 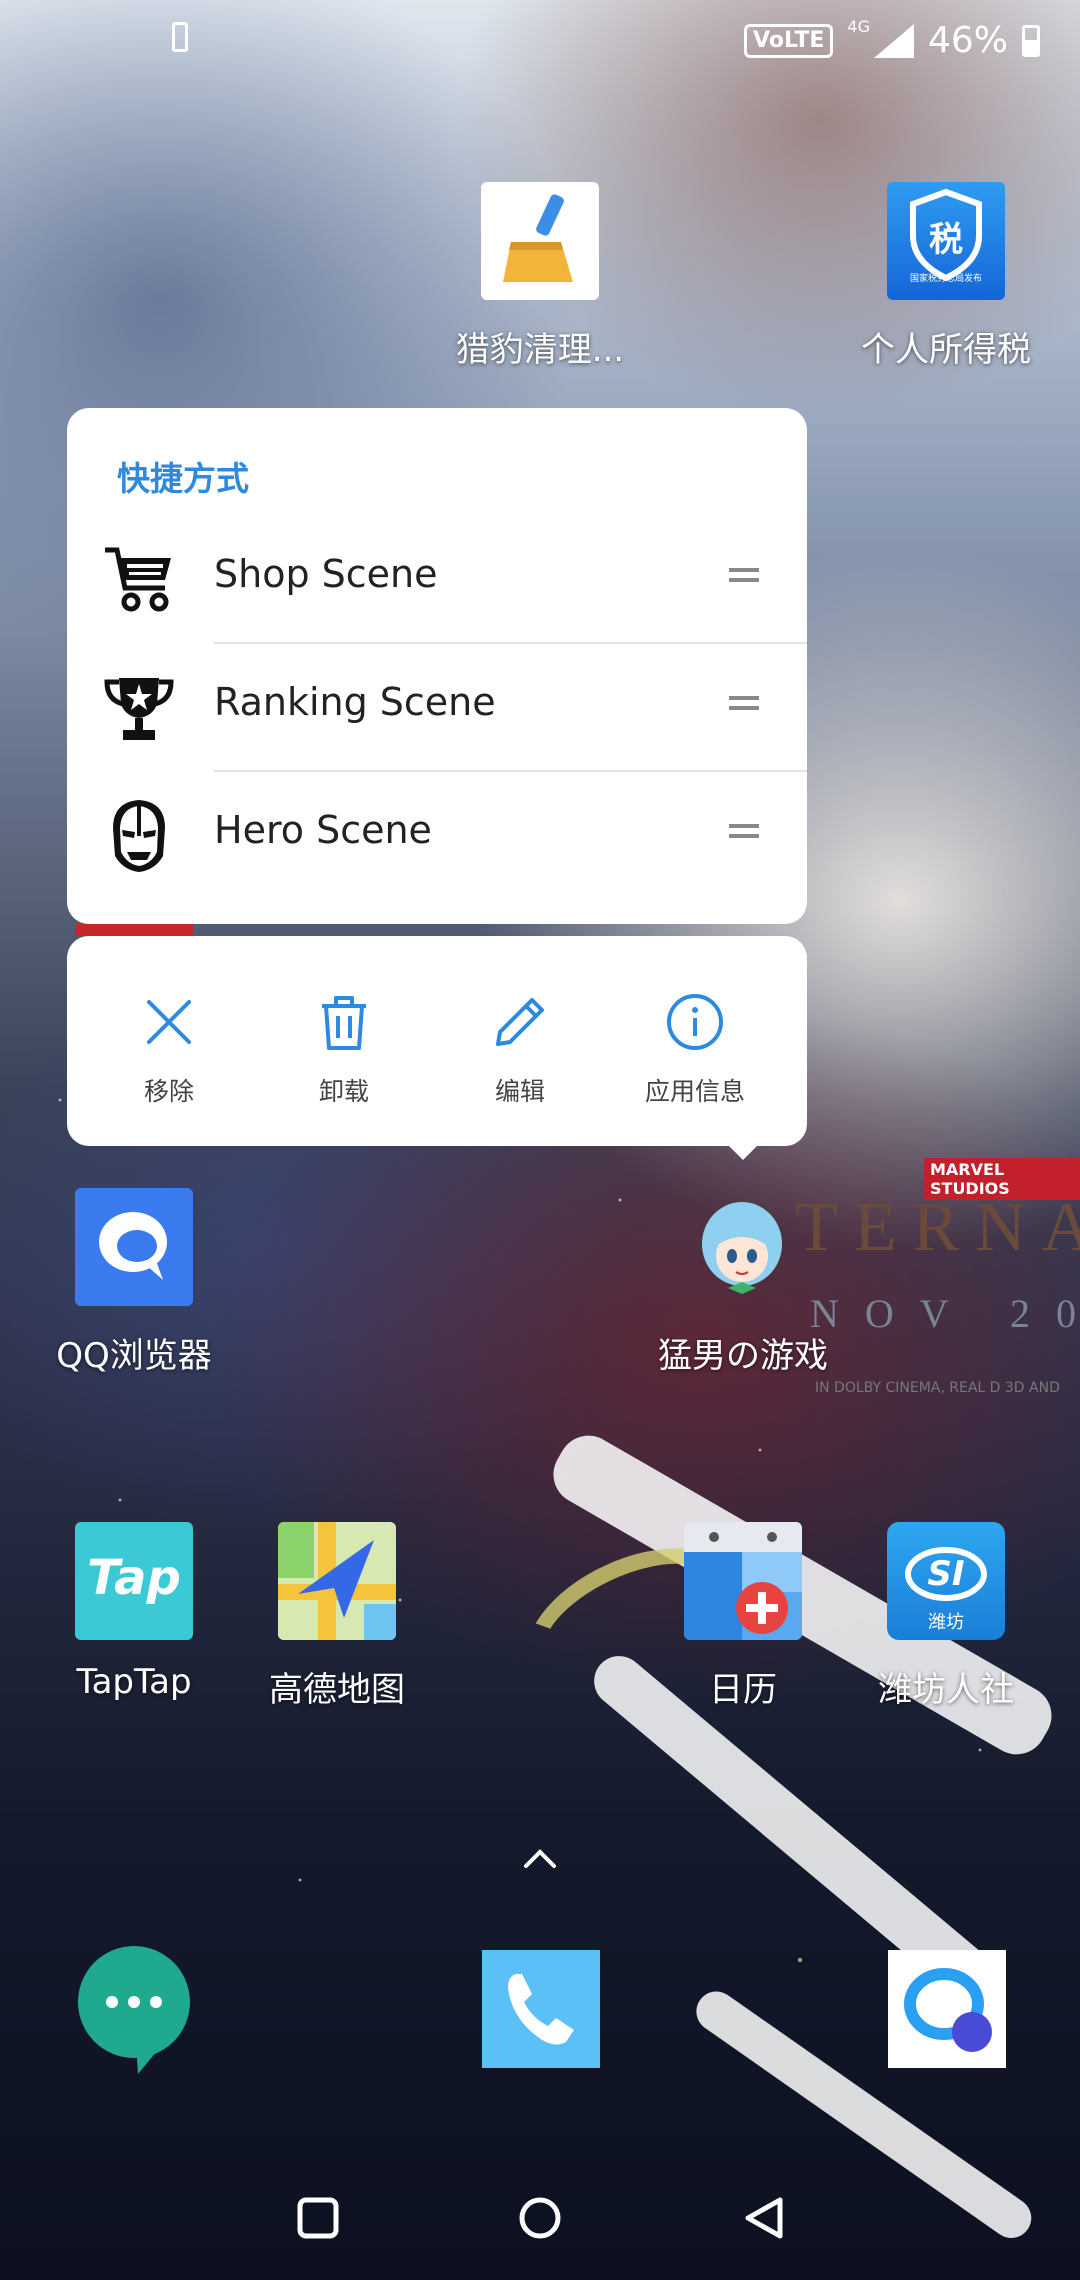 I want to click on app-taptap: Tap TapTap, so click(x=134, y=1612).